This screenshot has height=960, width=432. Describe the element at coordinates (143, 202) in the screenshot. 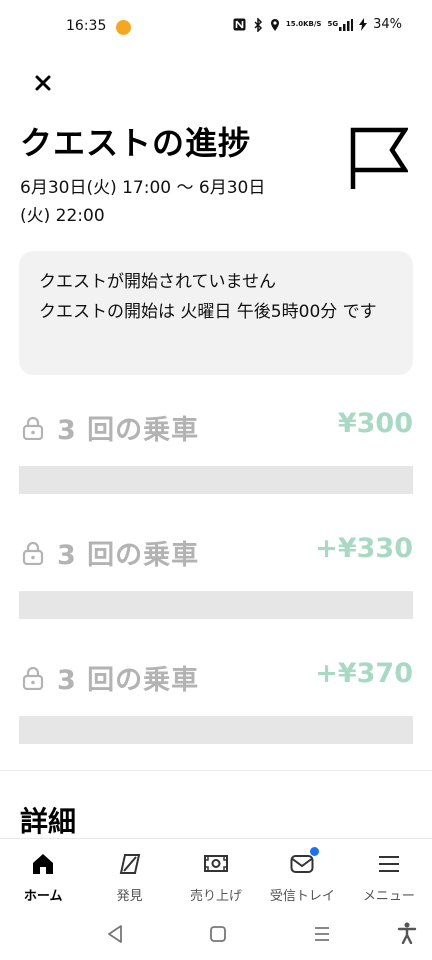

I see `date-range: 6月30日(火) 17:00 〜 6月30日(火) 22:00` at that location.